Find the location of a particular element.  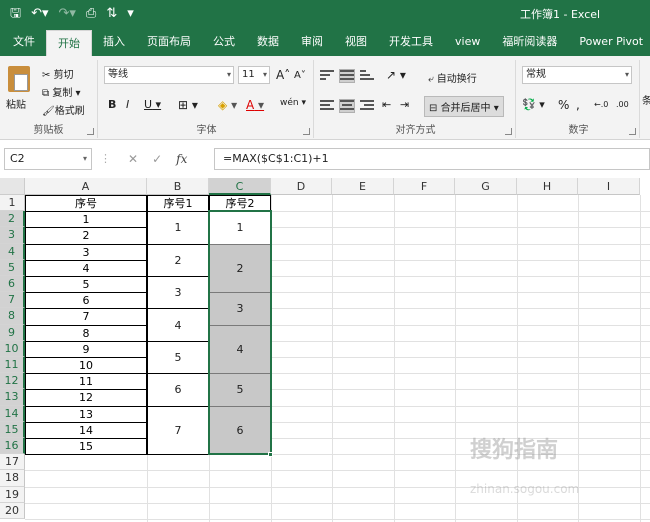

grow-font-button: A˄ is located at coordinates (283, 75).